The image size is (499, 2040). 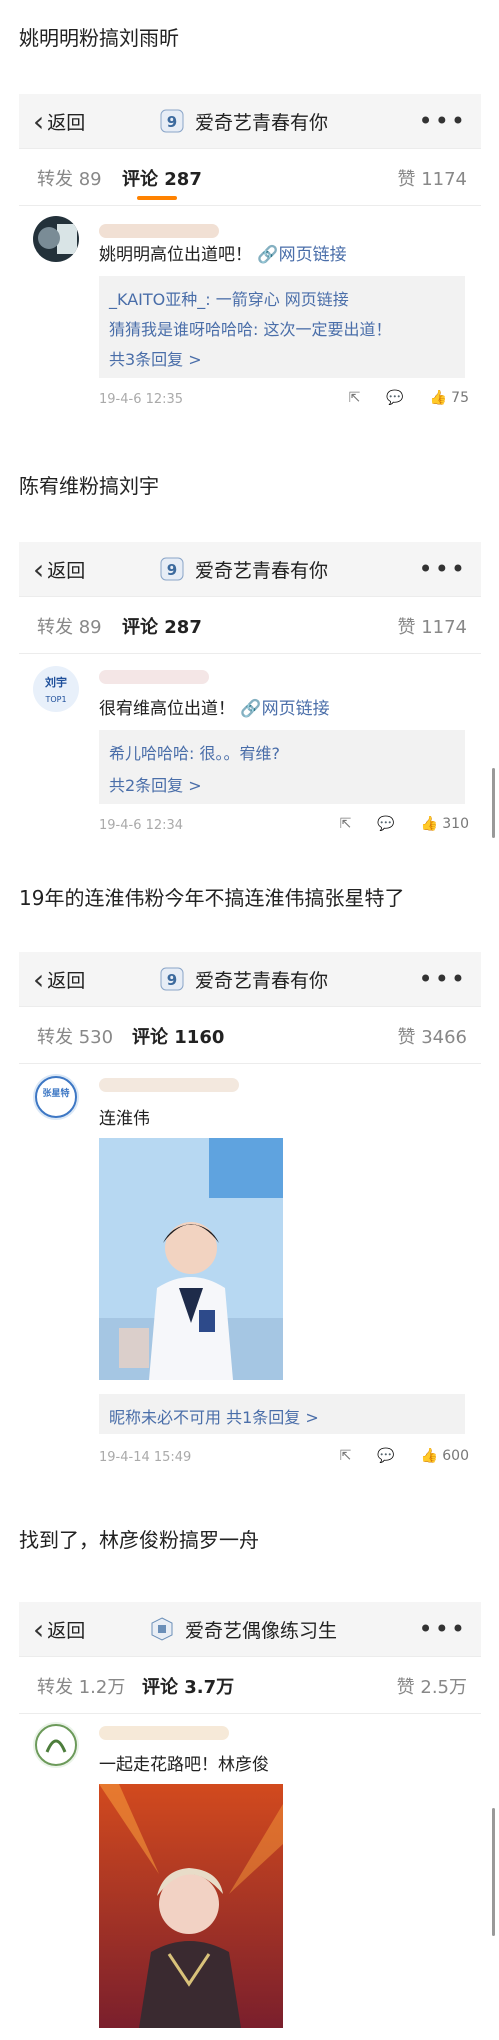 What do you see at coordinates (89, 486) in the screenshot?
I see `section-heading: 陈宥维粉搞刘宇` at bounding box center [89, 486].